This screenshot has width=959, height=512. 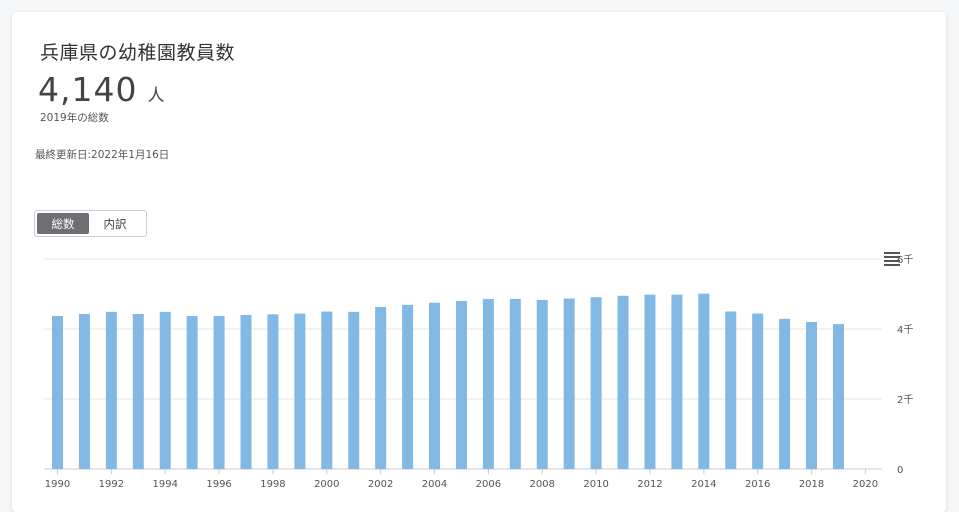 What do you see at coordinates (865, 484) in the screenshot?
I see `x-tick-label: 2020` at bounding box center [865, 484].